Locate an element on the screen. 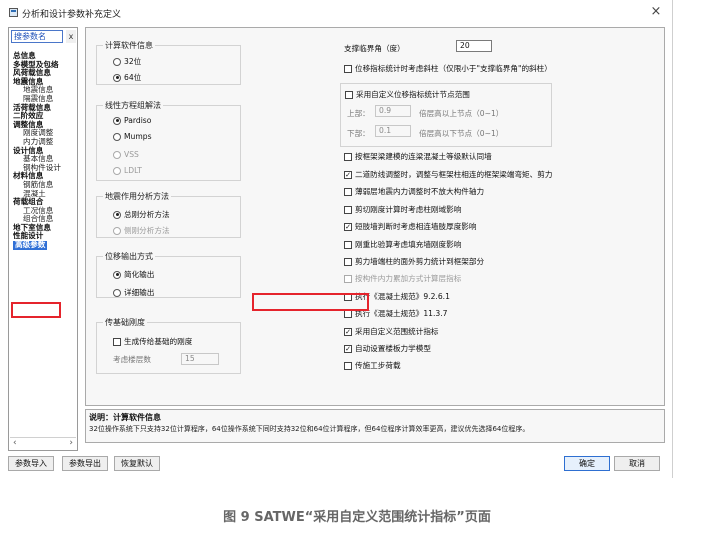  description-title: 说明：计算软件信息 is located at coordinates (125, 417).